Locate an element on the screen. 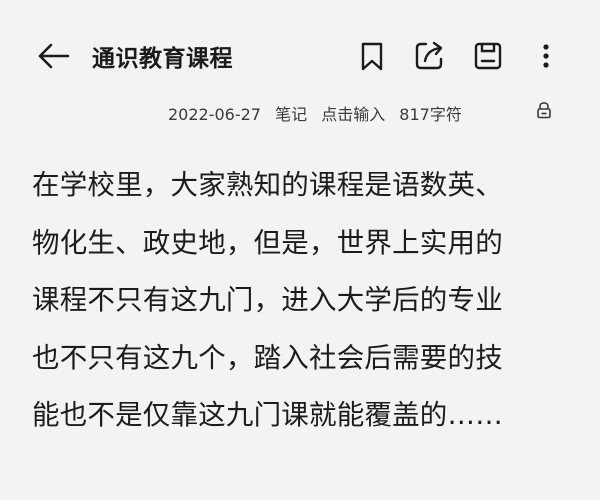  more-vertical-icon is located at coordinates (546, 56).